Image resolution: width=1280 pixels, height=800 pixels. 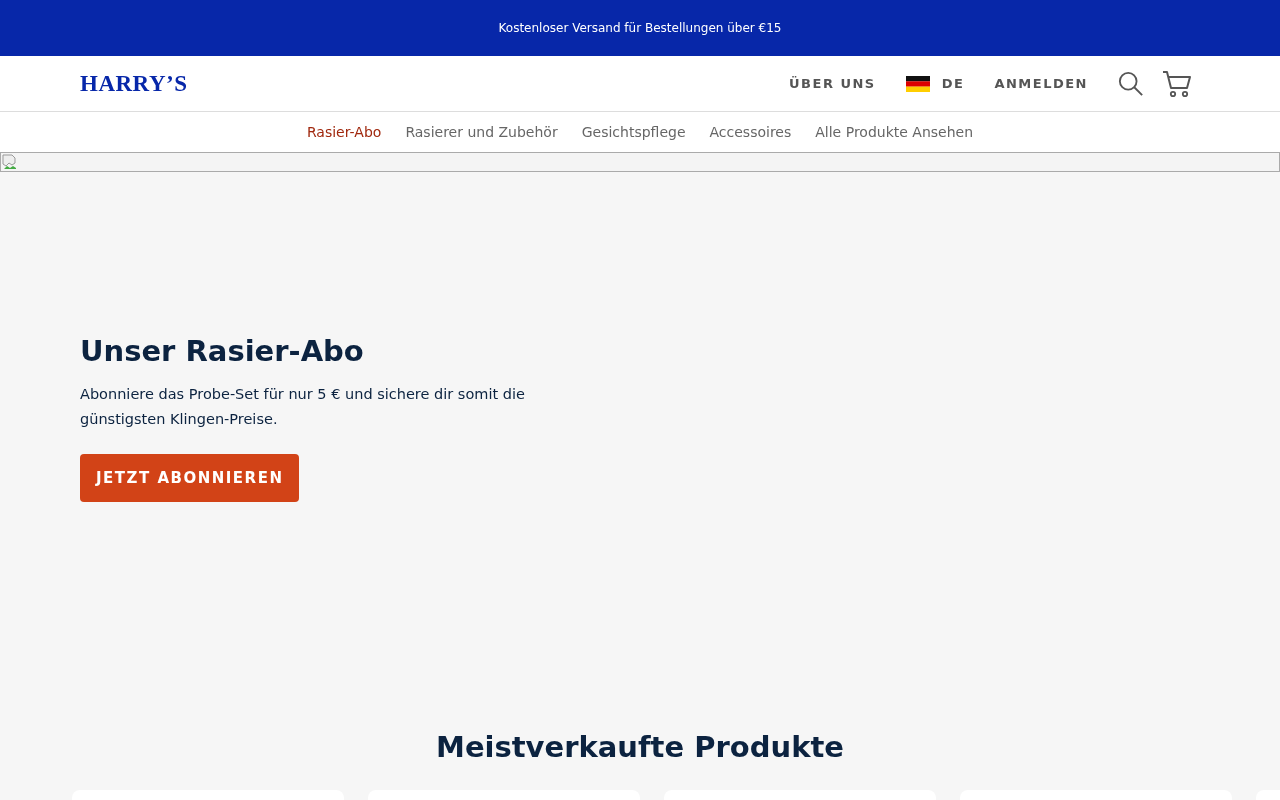 What do you see at coordinates (640, 748) in the screenshot?
I see `section-title: Meistverkaufte Produkte` at bounding box center [640, 748].